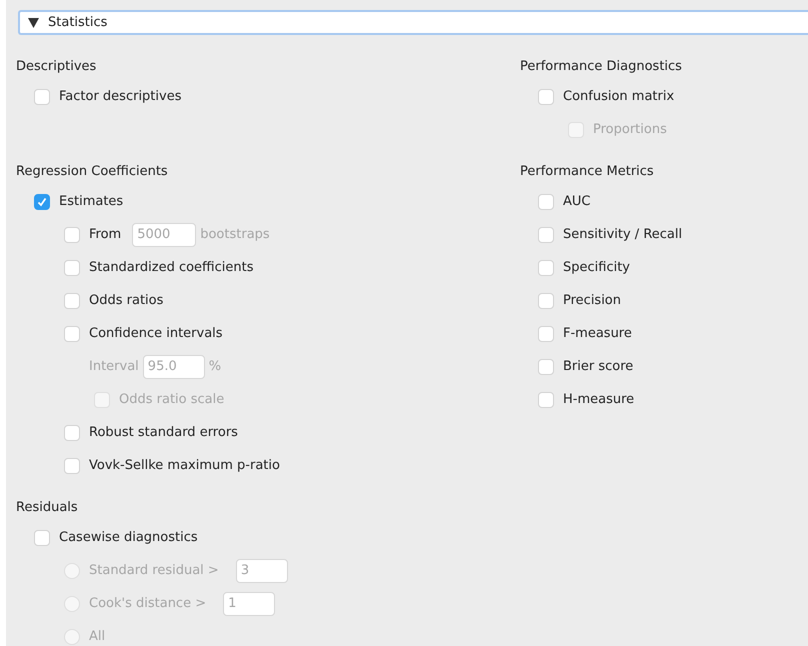  I want to click on field-suffix: %, so click(215, 367).